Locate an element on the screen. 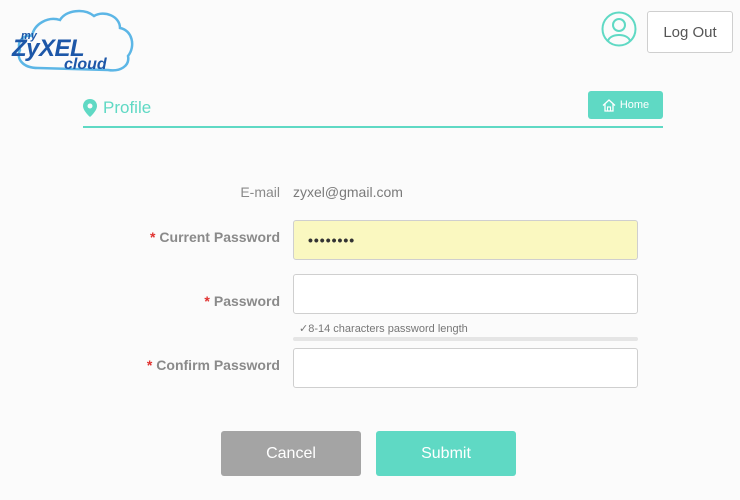 This screenshot has height=500, width=740. mycloud-logo: my ZyXEL cloud is located at coordinates (72, 43).